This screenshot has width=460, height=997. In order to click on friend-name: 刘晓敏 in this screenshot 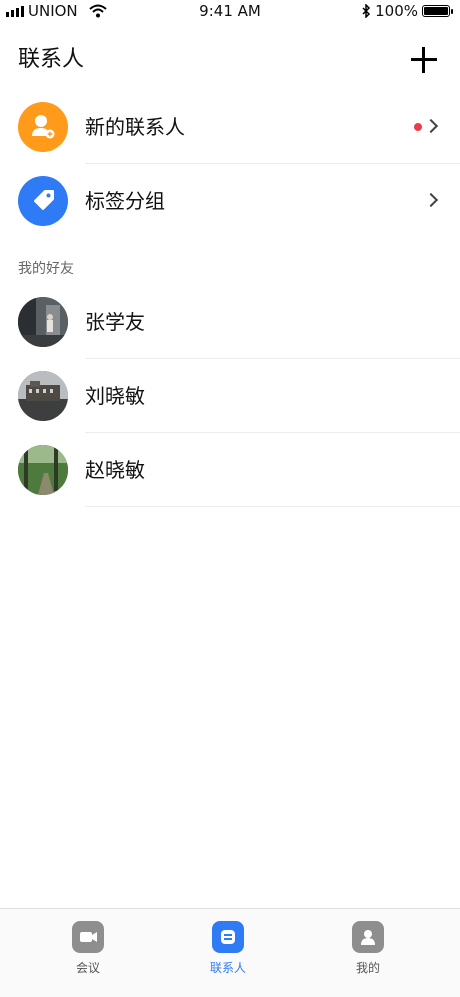, I will do `click(115, 396)`.